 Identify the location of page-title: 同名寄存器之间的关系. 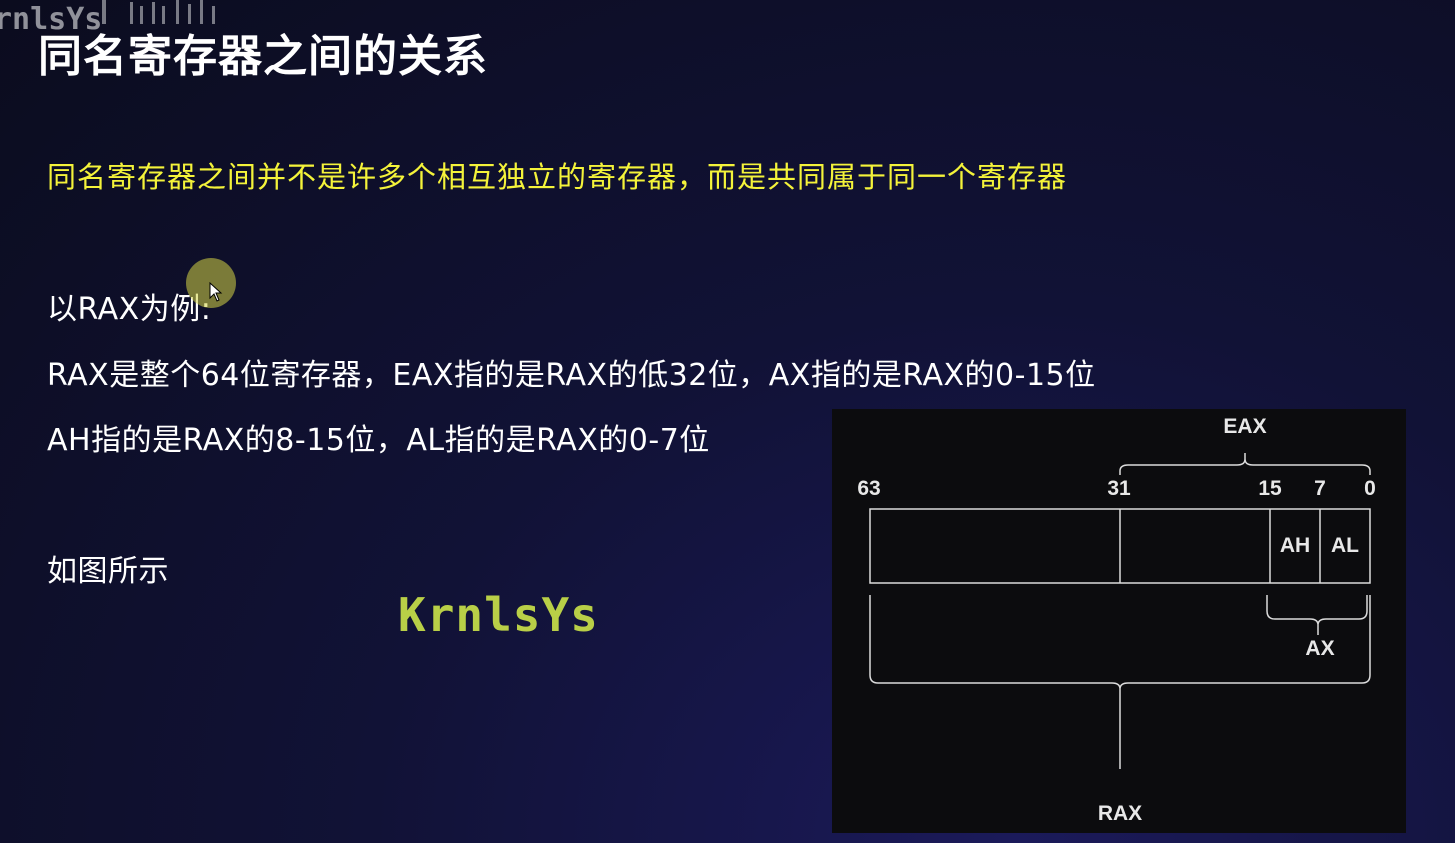
(263, 56).